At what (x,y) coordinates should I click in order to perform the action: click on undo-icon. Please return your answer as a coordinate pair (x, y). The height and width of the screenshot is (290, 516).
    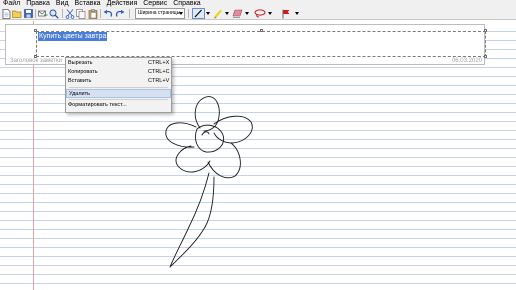
    Looking at the image, I should click on (108, 13).